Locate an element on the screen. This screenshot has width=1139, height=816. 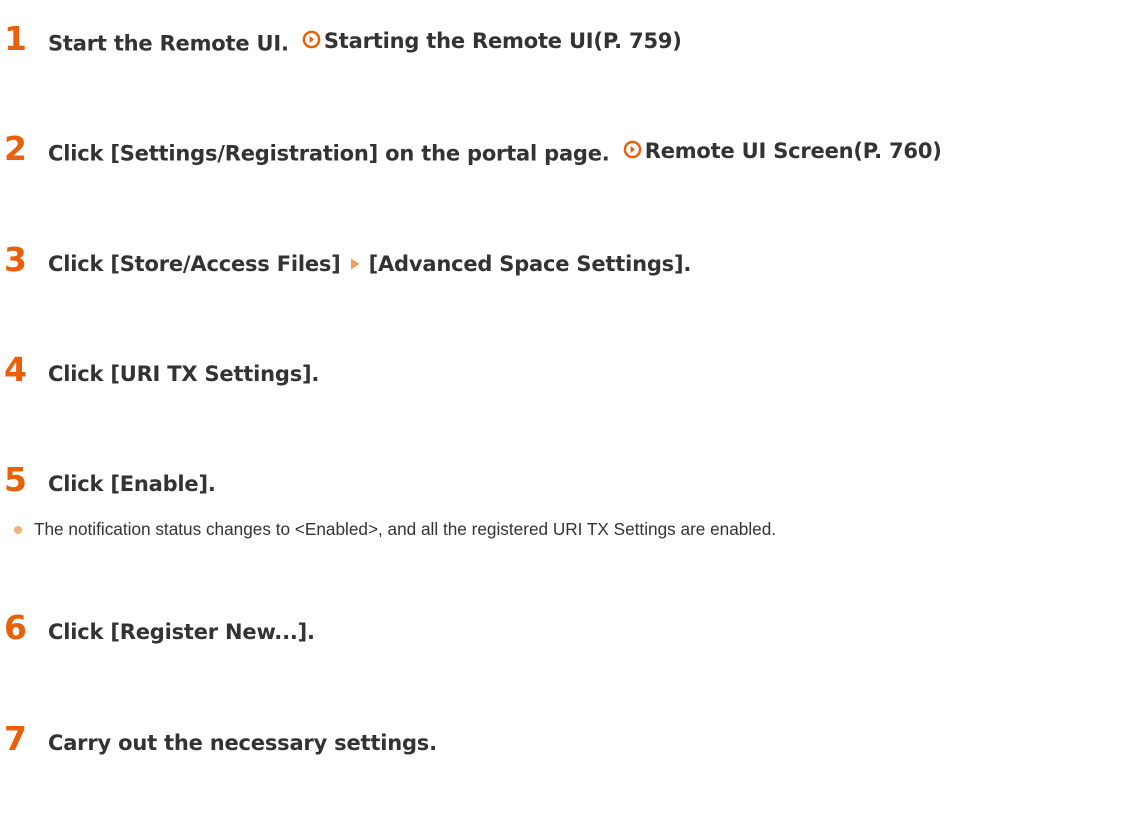
step-7: 7 Carry out the necessary settings. is located at coordinates (218, 738).